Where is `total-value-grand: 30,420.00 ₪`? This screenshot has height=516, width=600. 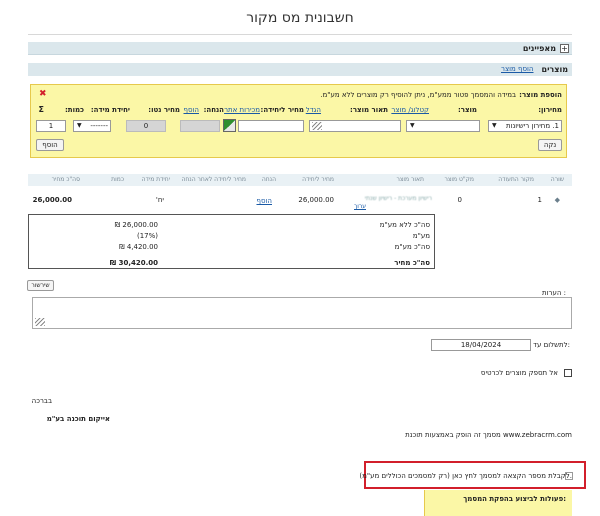
total-value-grand: 30,420.00 ₪ is located at coordinates (133, 263).